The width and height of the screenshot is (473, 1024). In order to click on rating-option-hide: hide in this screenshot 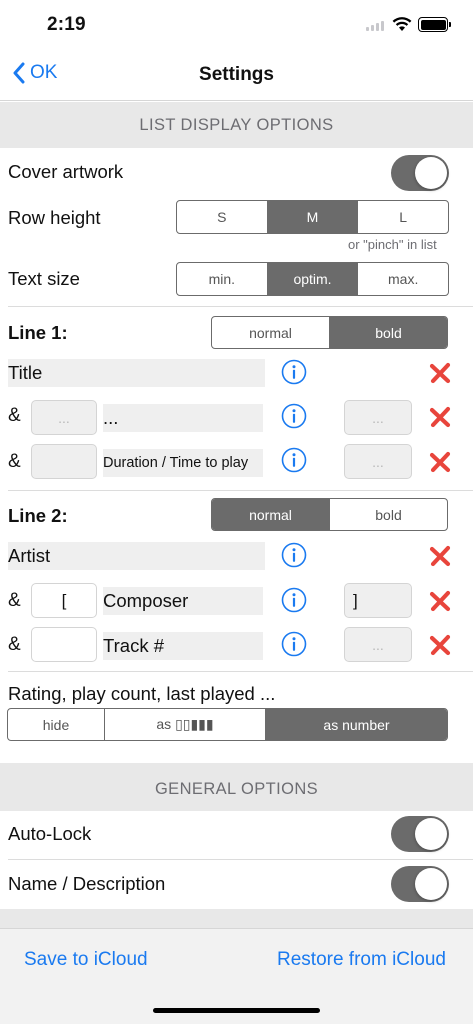, I will do `click(56, 724)`.